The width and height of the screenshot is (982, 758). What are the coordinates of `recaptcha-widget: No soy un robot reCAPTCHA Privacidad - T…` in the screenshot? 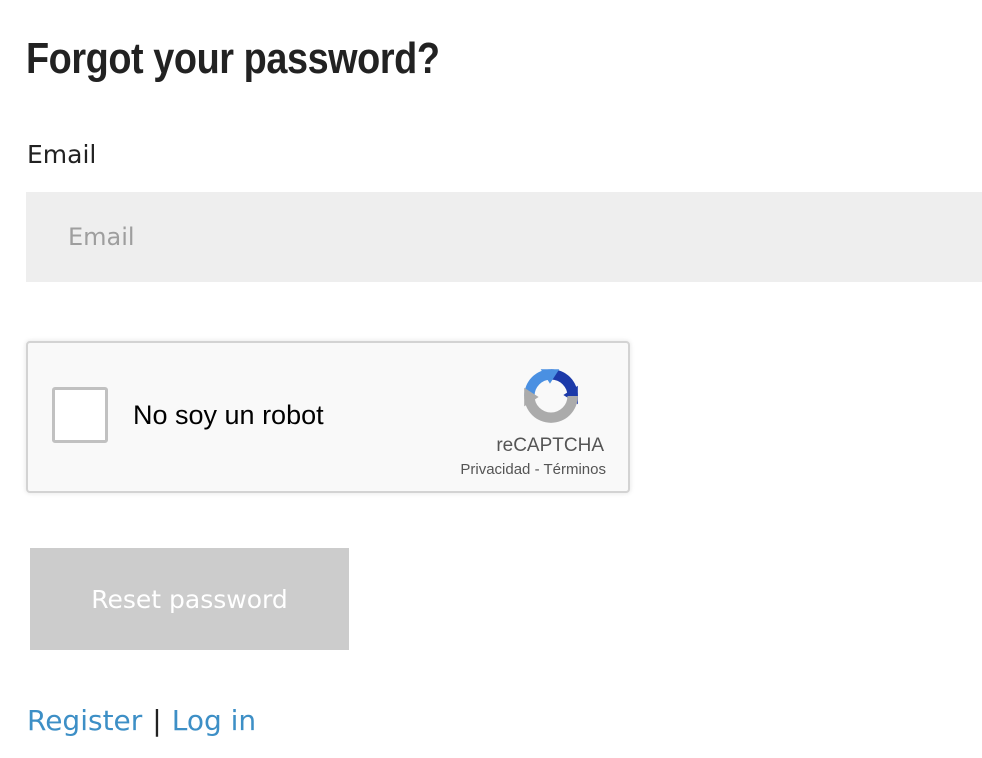 It's located at (328, 417).